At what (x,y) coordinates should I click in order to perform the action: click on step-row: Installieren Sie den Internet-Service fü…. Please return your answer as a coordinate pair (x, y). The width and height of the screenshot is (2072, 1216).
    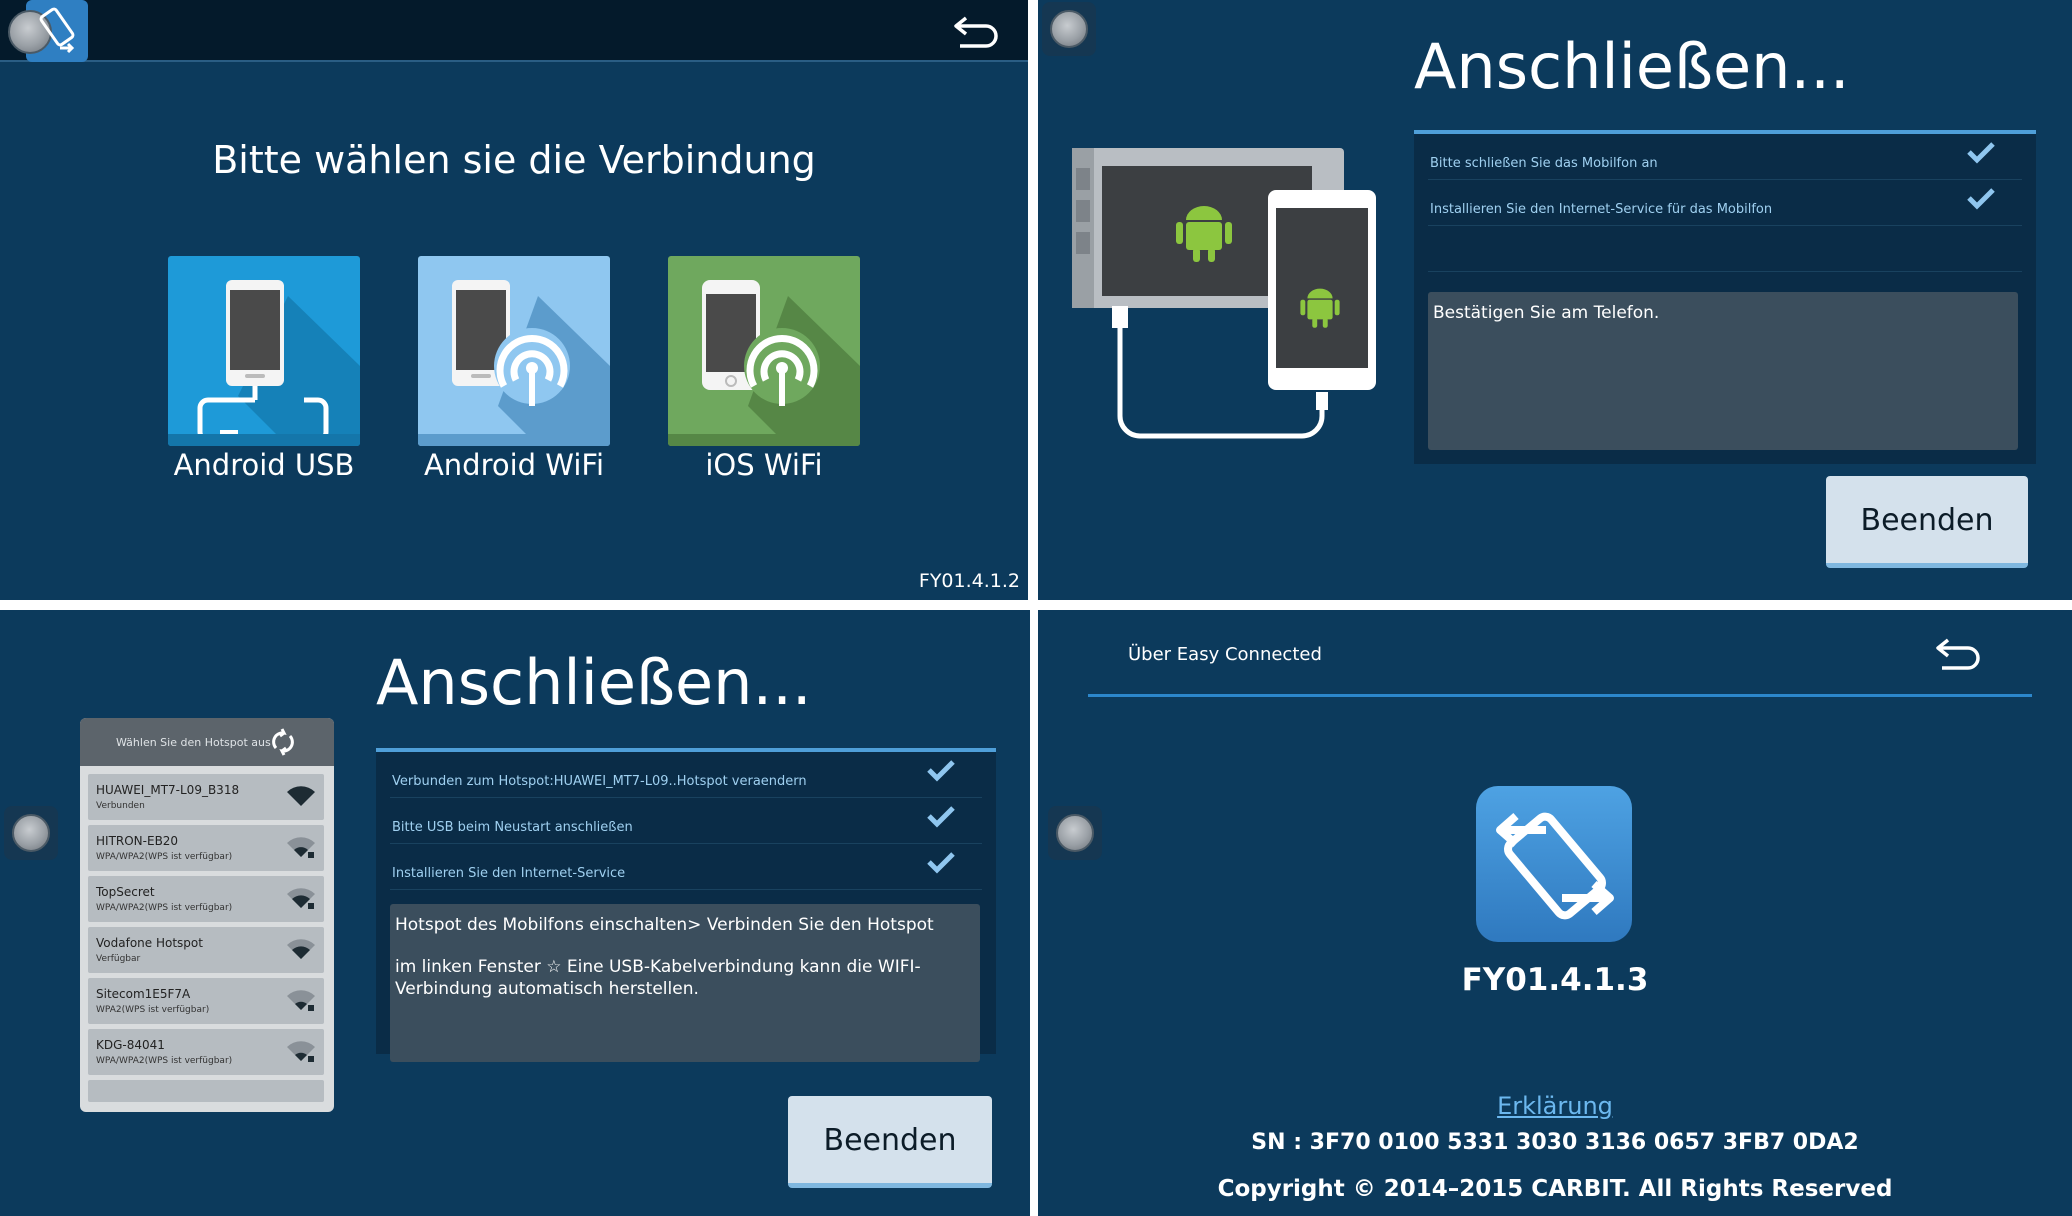
    Looking at the image, I should click on (1725, 203).